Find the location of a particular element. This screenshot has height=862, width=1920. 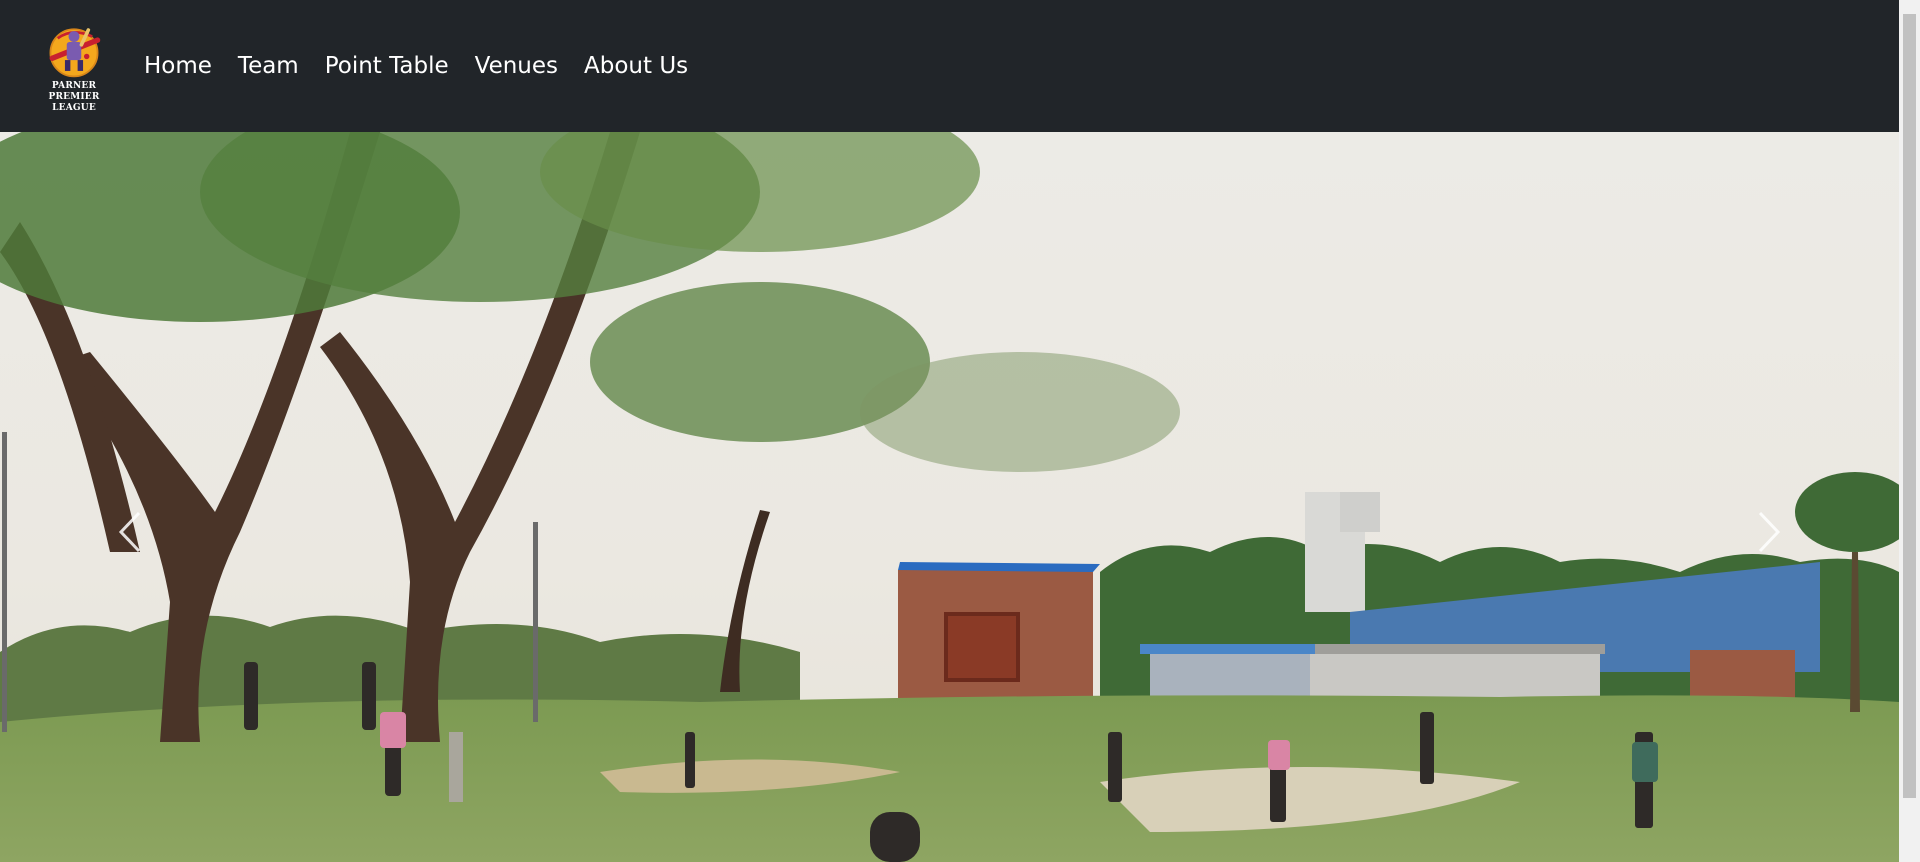

carousel-next-button is located at coordinates (1769, 532).